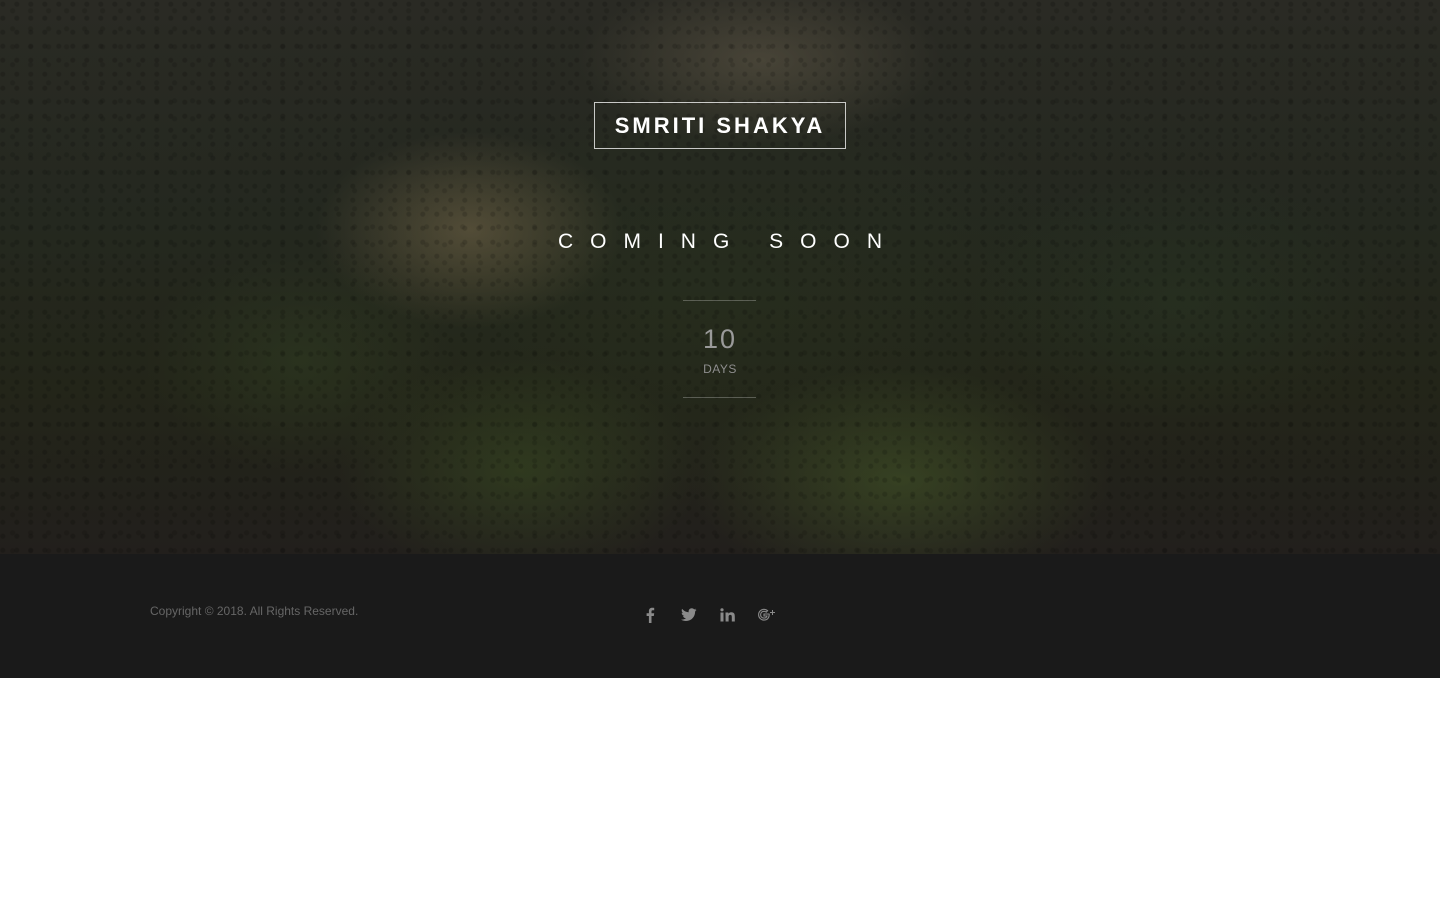 The width and height of the screenshot is (1440, 900). I want to click on countdown-days-label: DAYS, so click(720, 369).